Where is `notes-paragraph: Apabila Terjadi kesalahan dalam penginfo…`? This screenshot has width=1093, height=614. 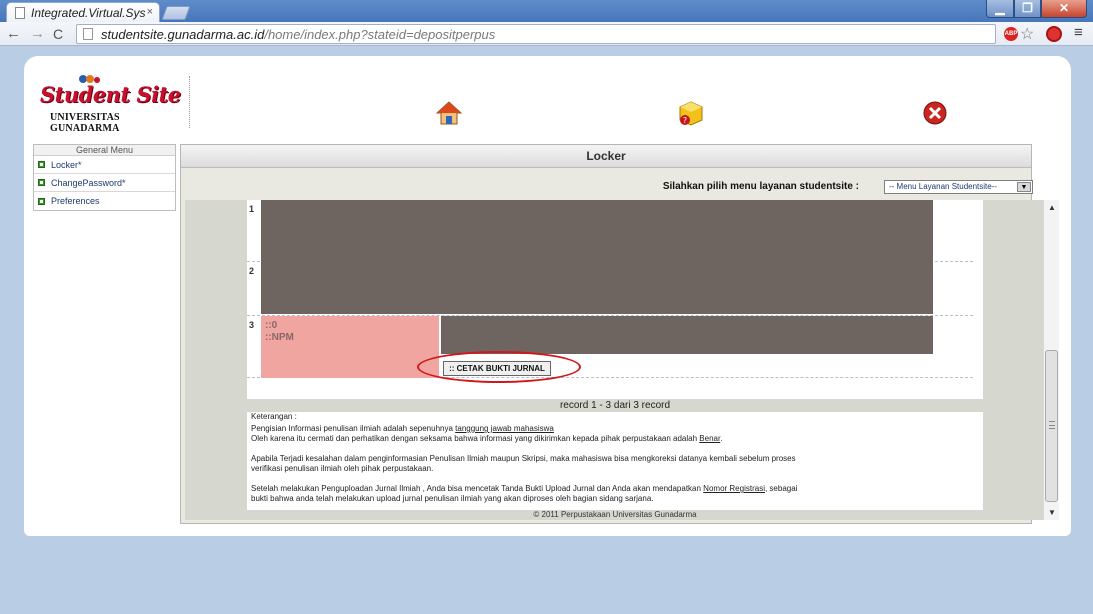 notes-paragraph: Apabila Terjadi kesalahan dalam penginfo… is located at coordinates (523, 458).